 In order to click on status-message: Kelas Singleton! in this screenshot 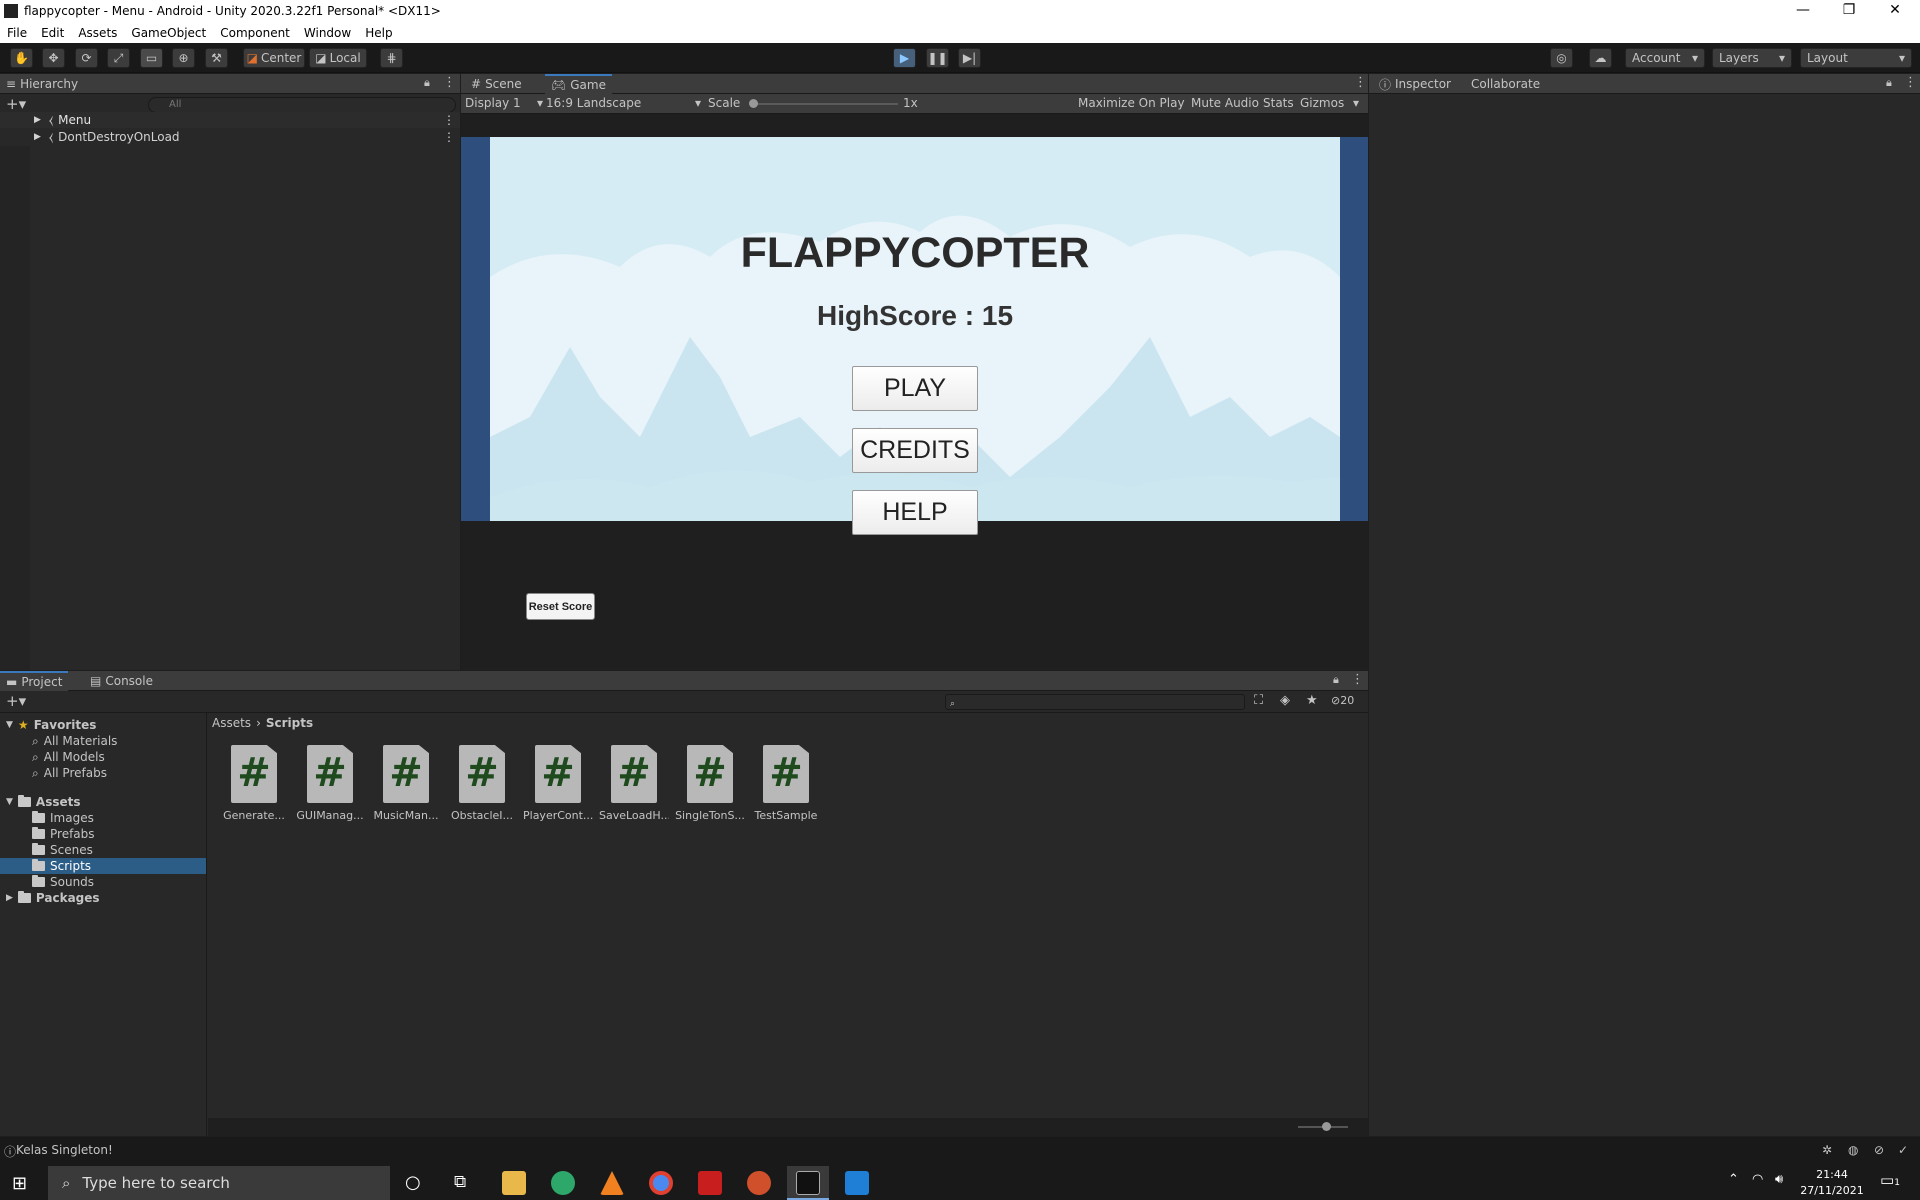, I will do `click(64, 1150)`.